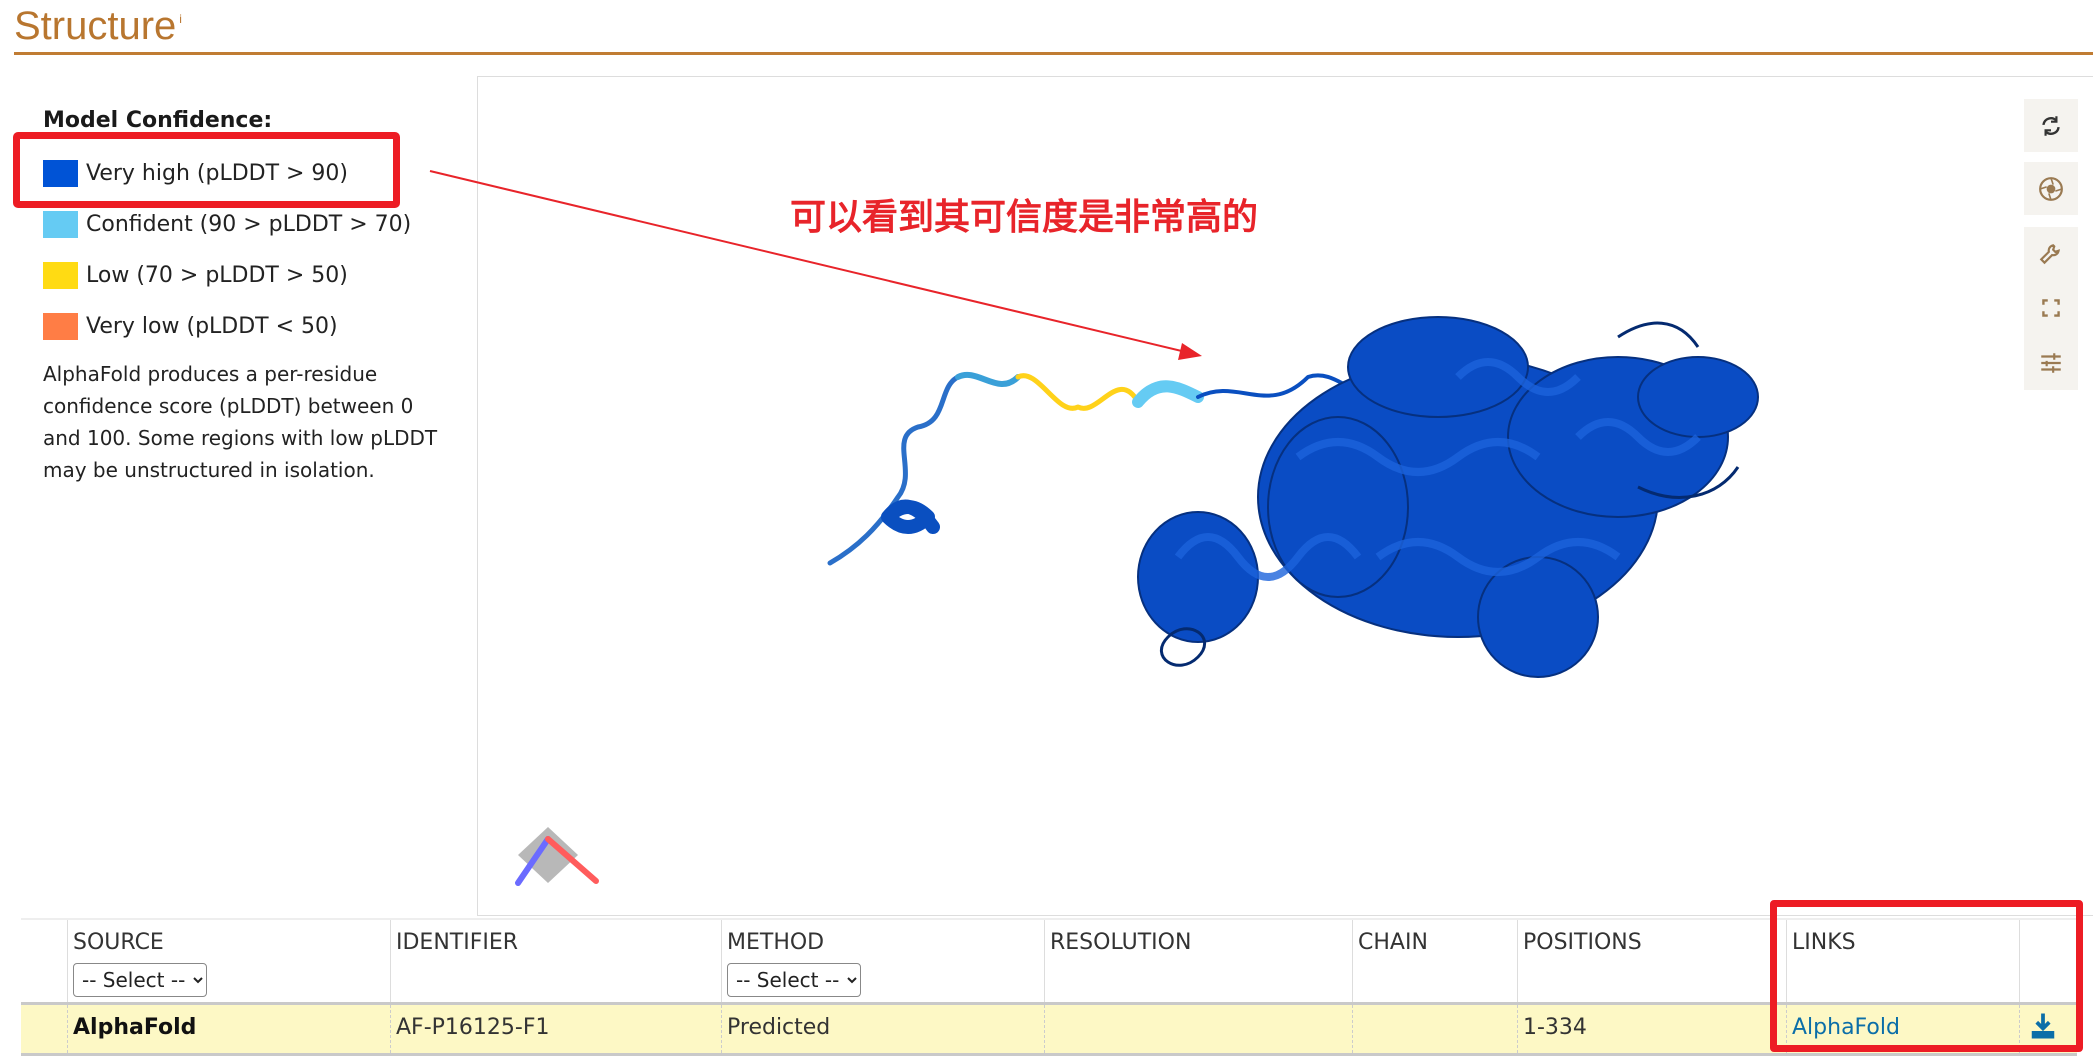 This screenshot has height=1059, width=2093. Describe the element at coordinates (206, 170) in the screenshot. I see `highlight-box-very-high` at that location.